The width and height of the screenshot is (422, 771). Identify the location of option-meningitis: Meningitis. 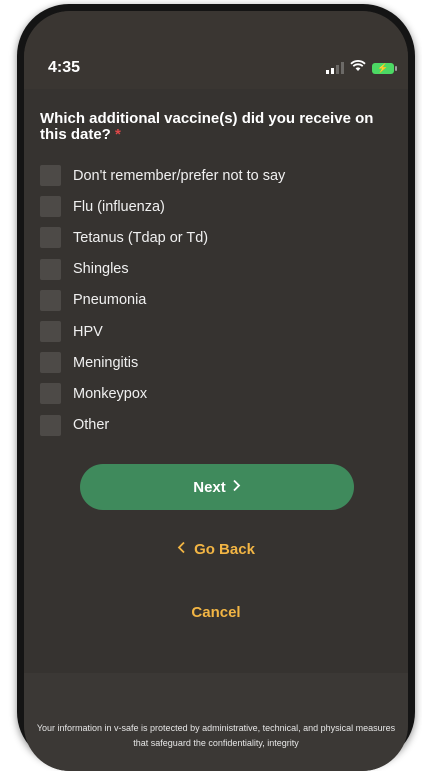
(215, 362).